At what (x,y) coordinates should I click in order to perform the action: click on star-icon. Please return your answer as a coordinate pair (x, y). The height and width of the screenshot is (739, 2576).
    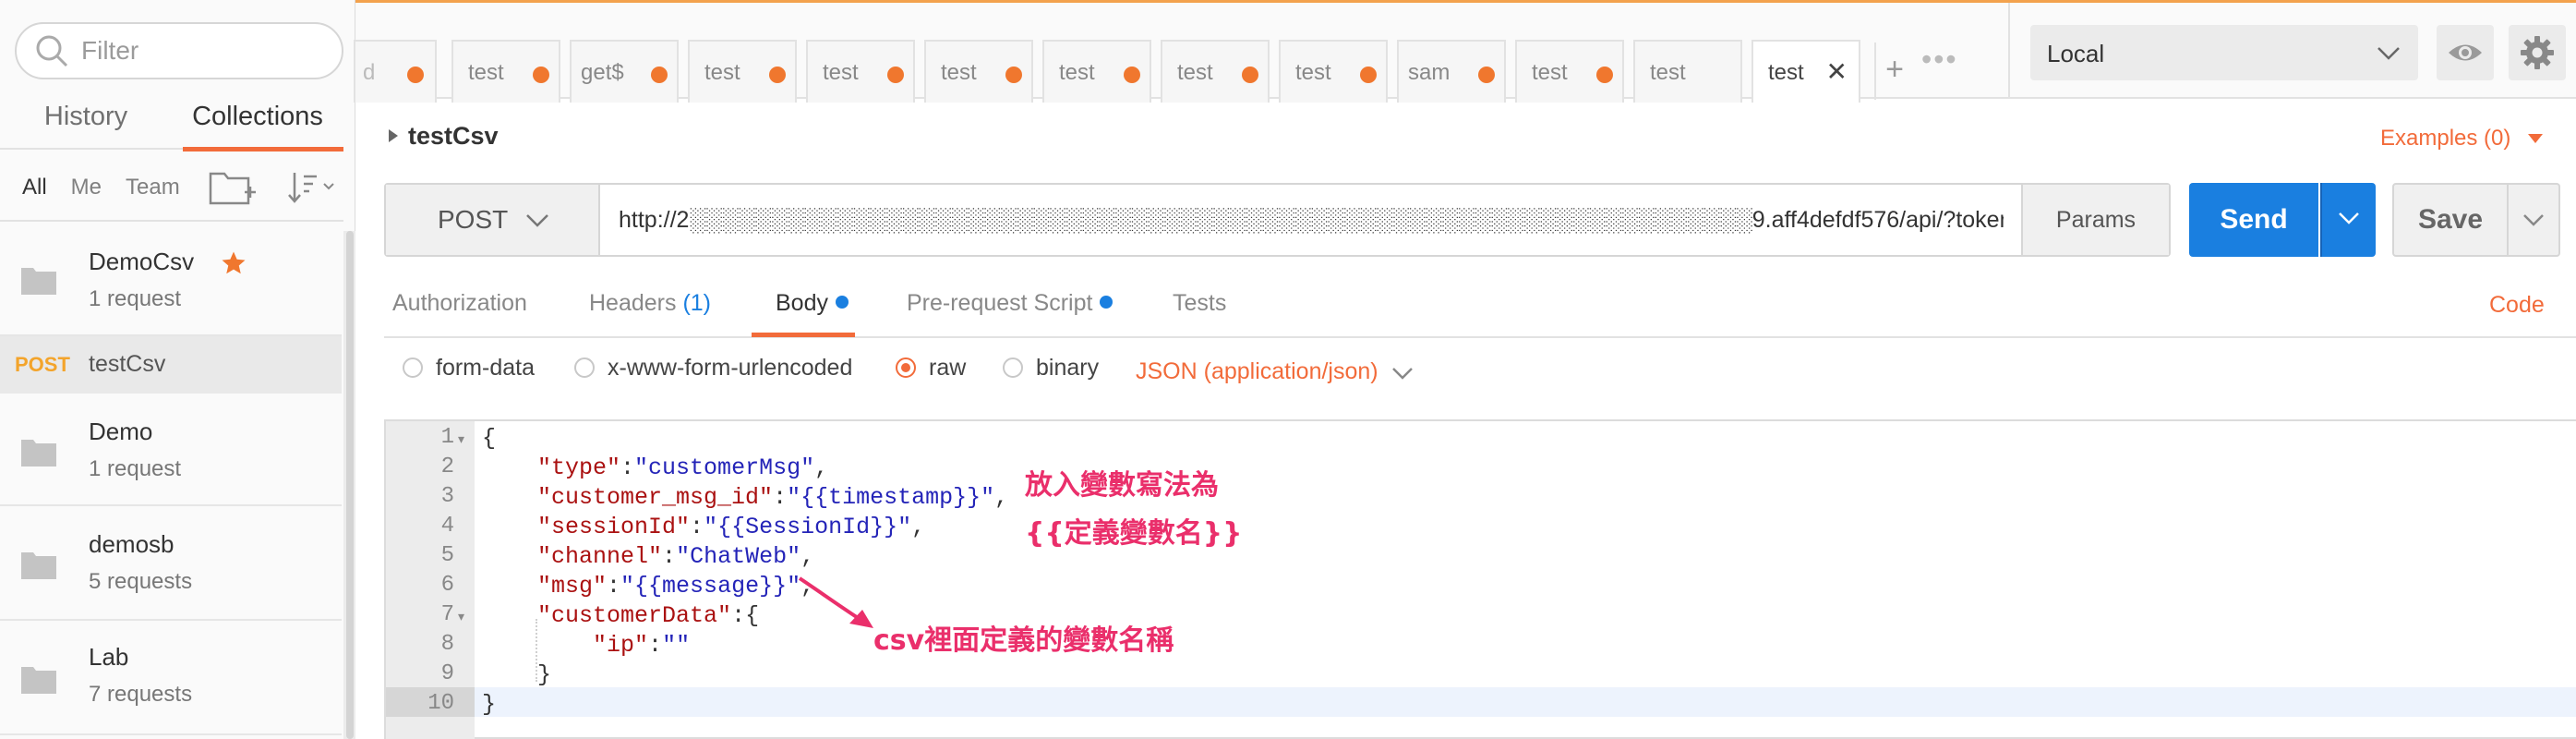
    Looking at the image, I should click on (233, 263).